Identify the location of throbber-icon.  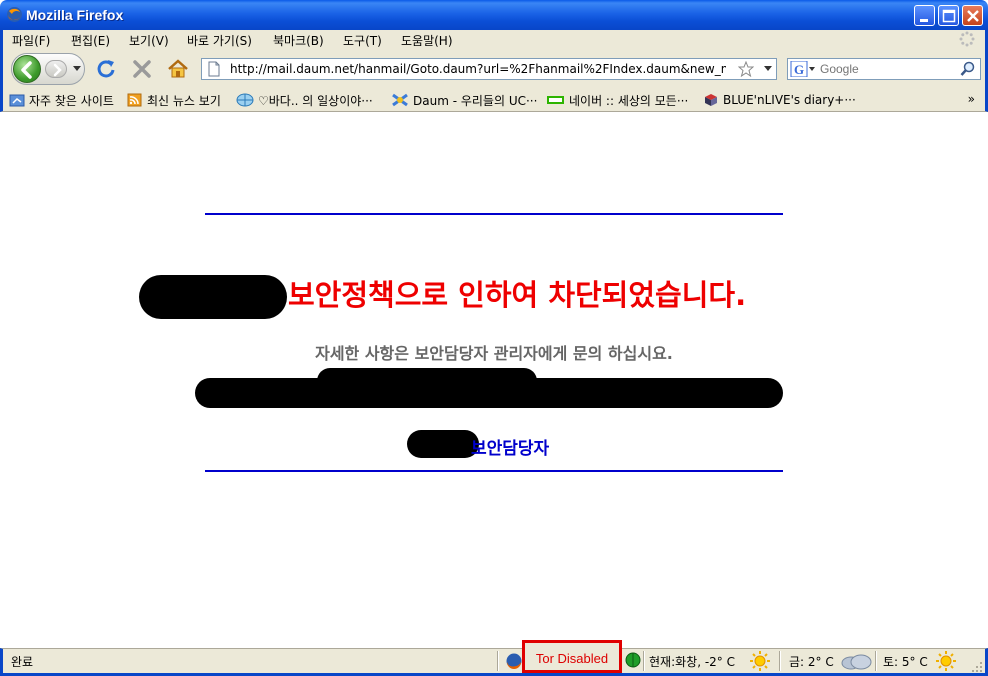
(967, 39).